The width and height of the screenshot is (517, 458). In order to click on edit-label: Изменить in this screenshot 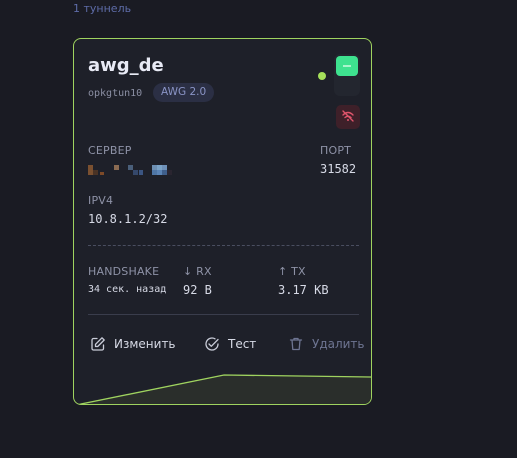, I will do `click(145, 344)`.